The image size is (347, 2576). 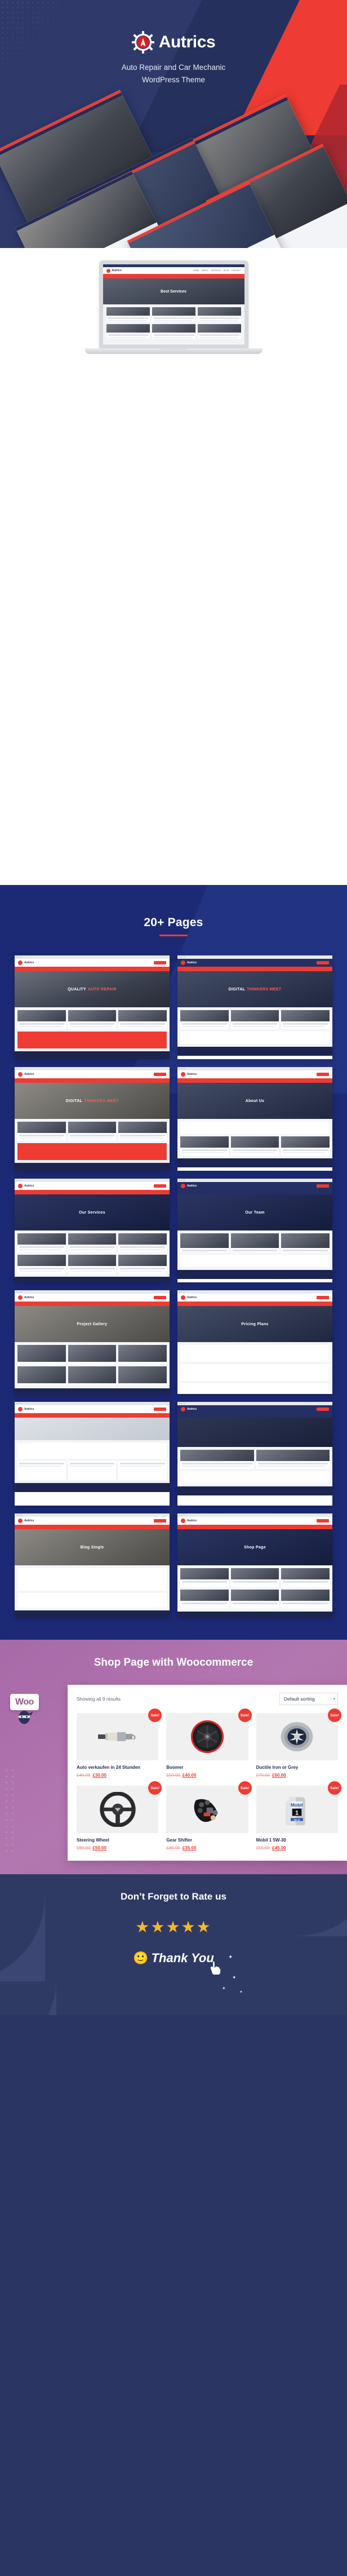 I want to click on thumb-map, so click(x=92, y=1429).